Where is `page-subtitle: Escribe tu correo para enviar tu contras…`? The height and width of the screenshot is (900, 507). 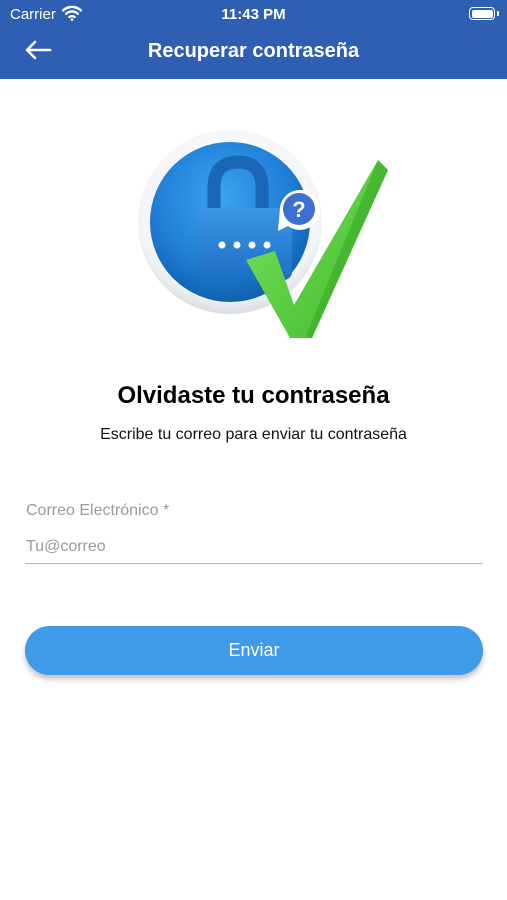
page-subtitle: Escribe tu correo para enviar tu contras… is located at coordinates (253, 434).